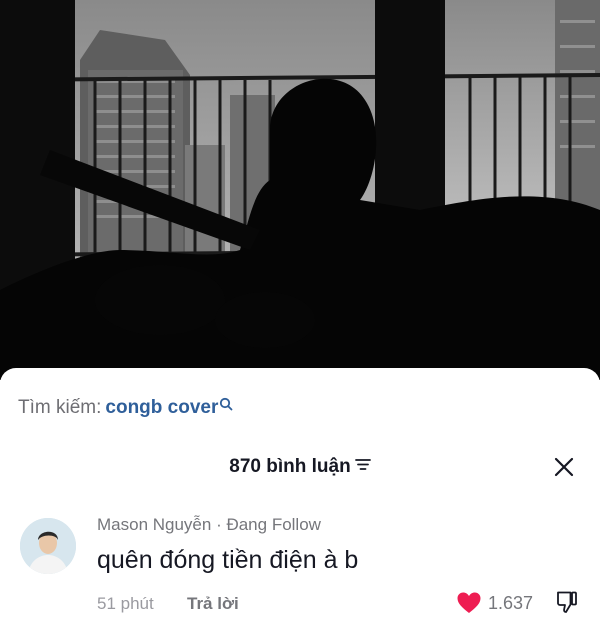 Image resolution: width=600 pixels, height=631 pixels. What do you see at coordinates (226, 406) in the screenshot?
I see `search-icon` at bounding box center [226, 406].